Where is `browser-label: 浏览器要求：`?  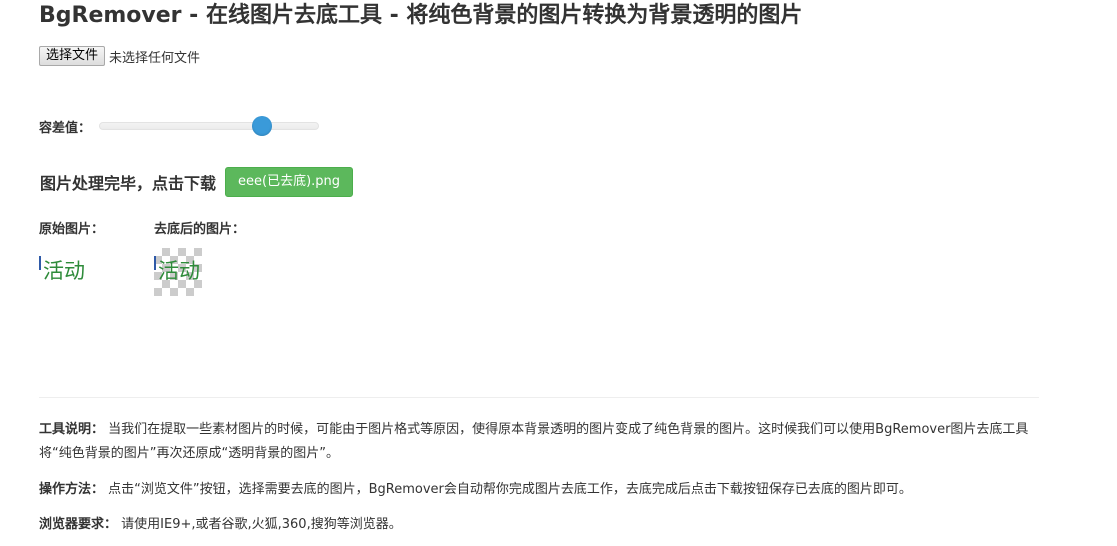 browser-label: 浏览器要求： is located at coordinates (78, 524).